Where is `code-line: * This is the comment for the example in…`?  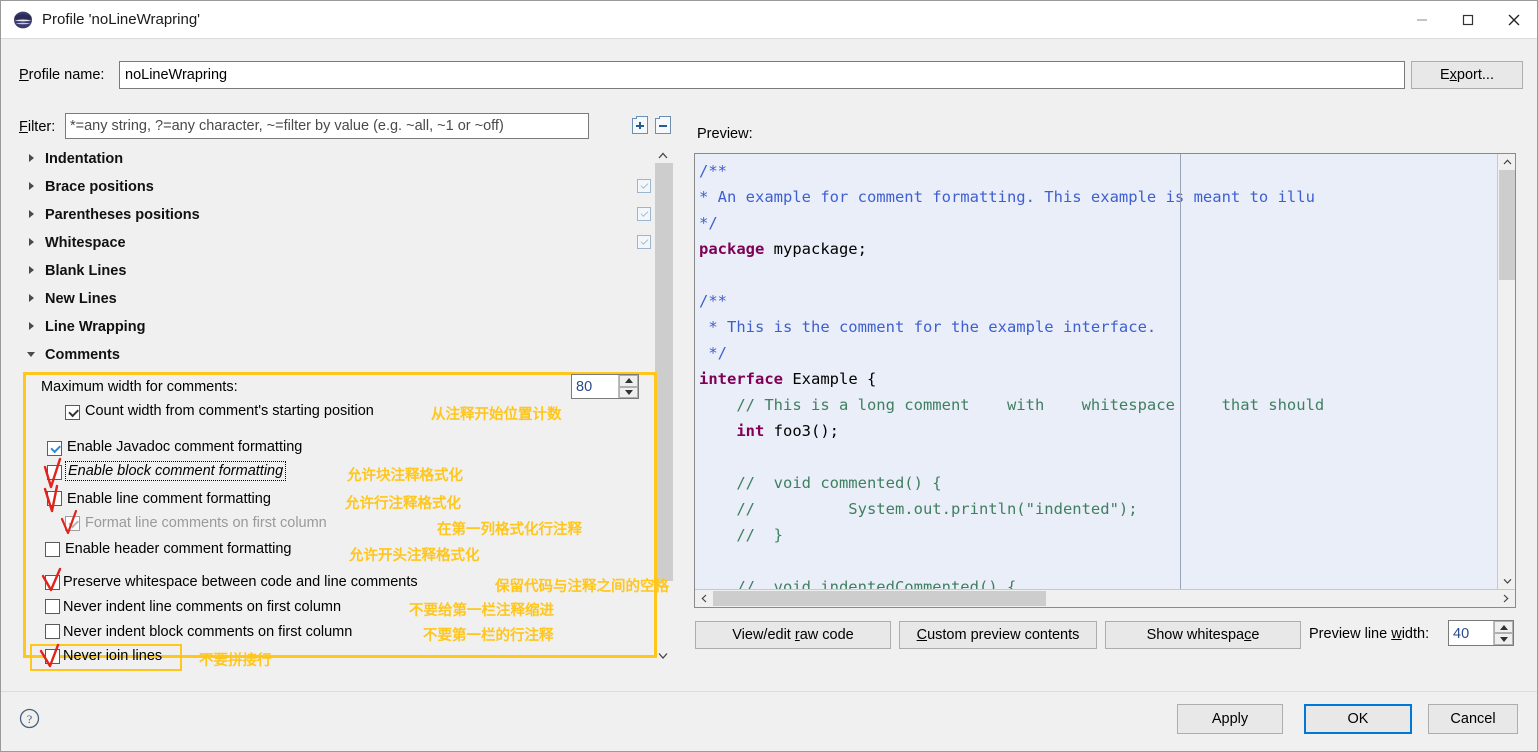
code-line: * This is the comment for the example in… is located at coordinates (1098, 327).